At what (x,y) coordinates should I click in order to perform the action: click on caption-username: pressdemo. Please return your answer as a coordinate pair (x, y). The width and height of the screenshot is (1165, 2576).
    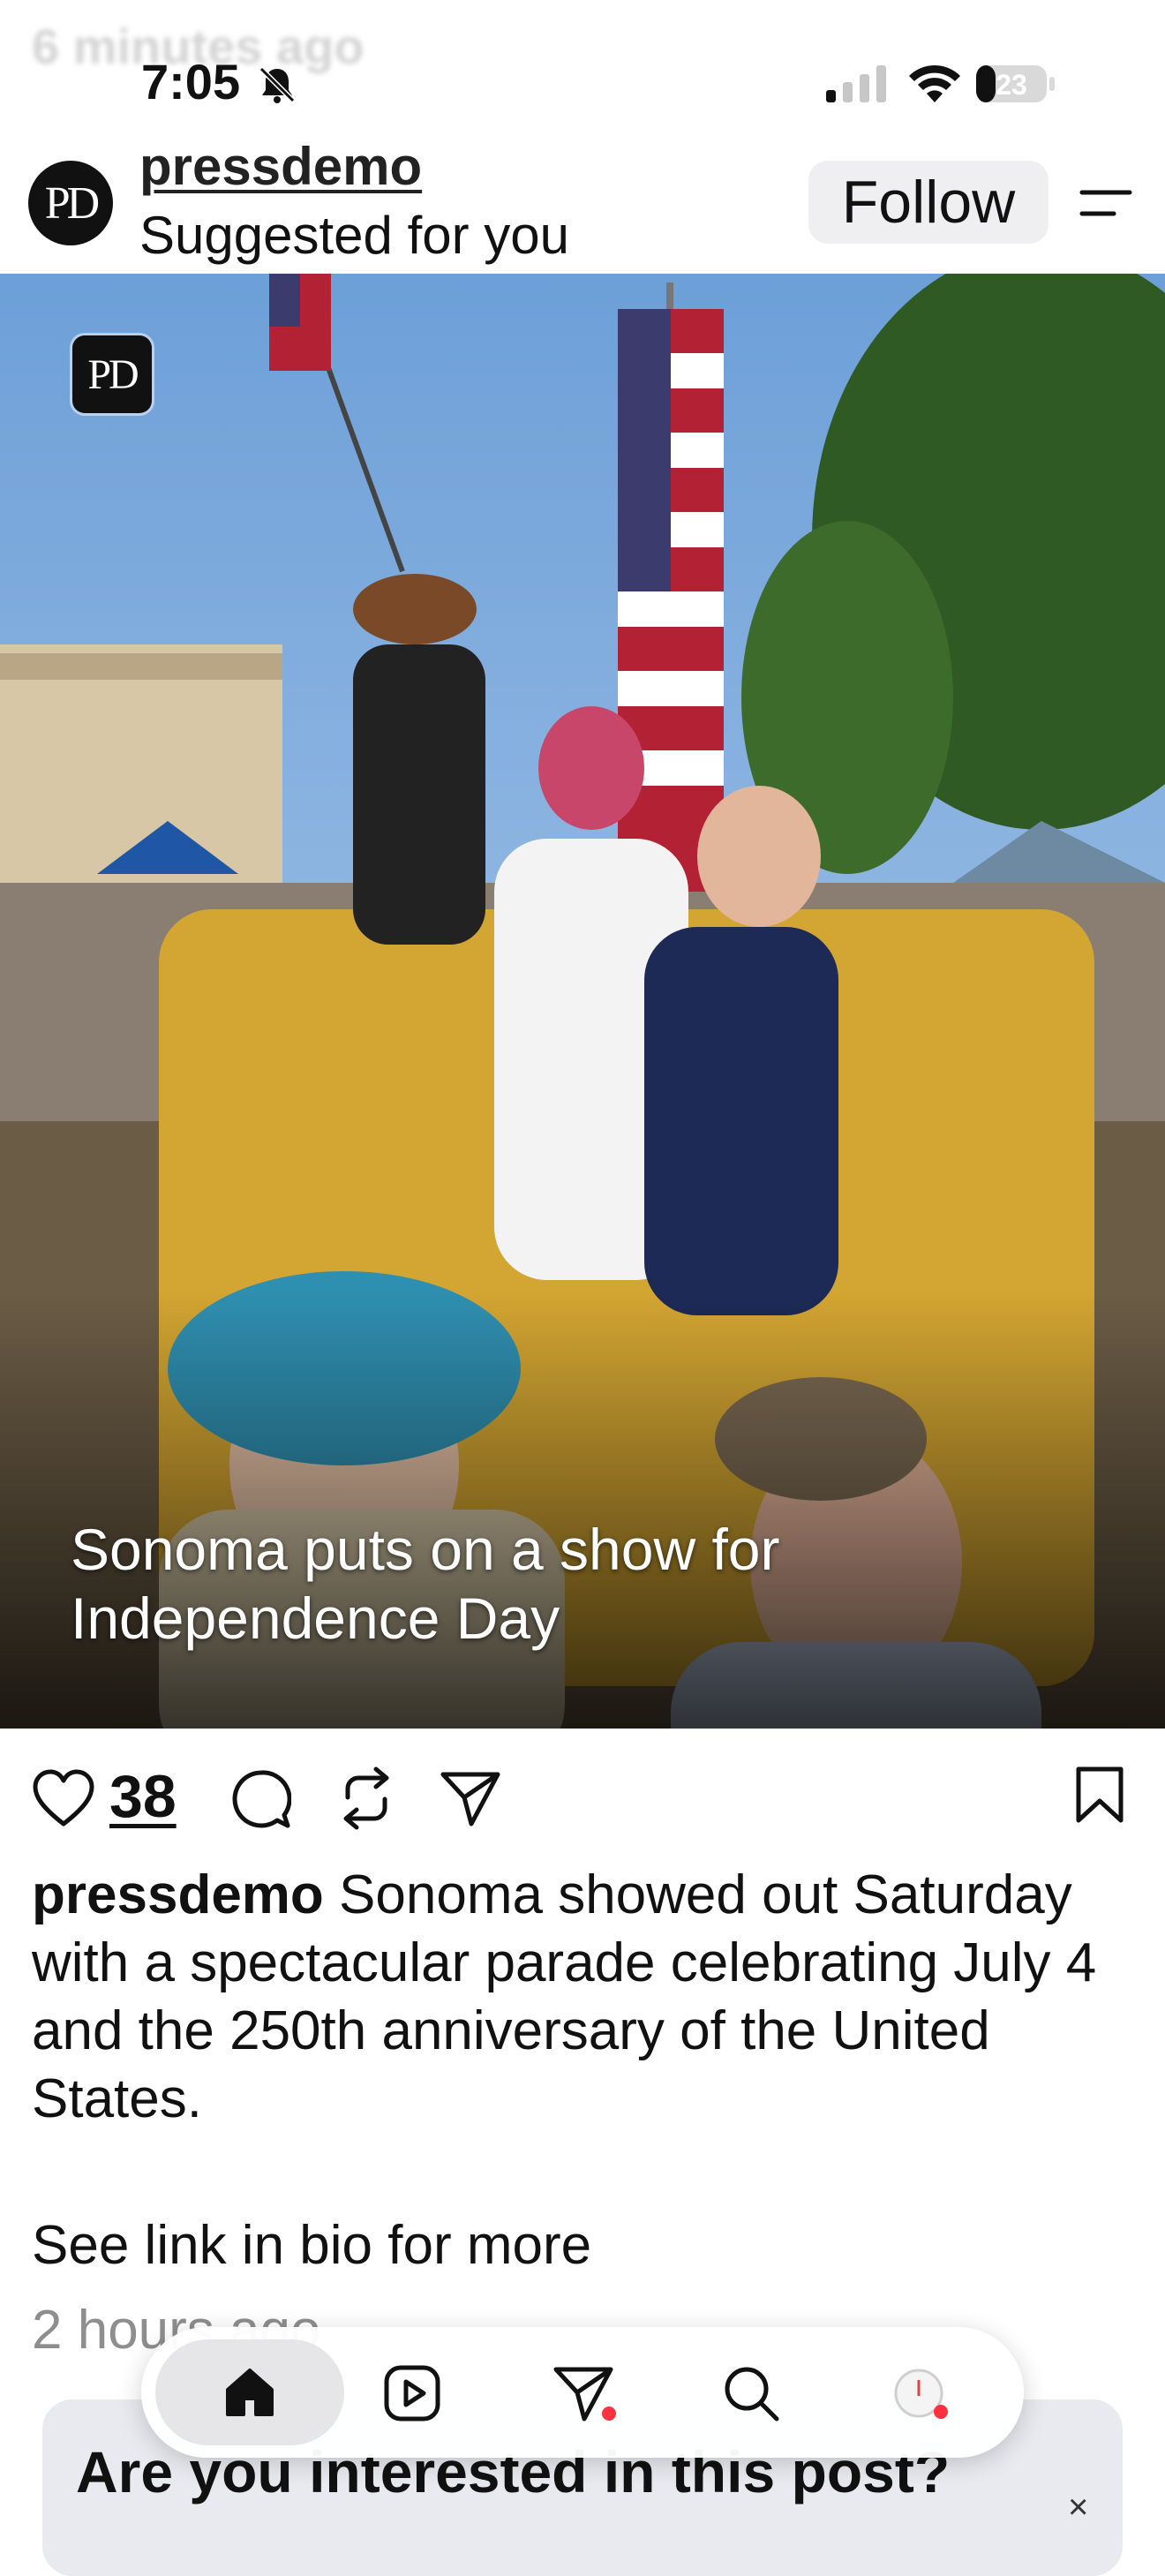
    Looking at the image, I should click on (178, 1895).